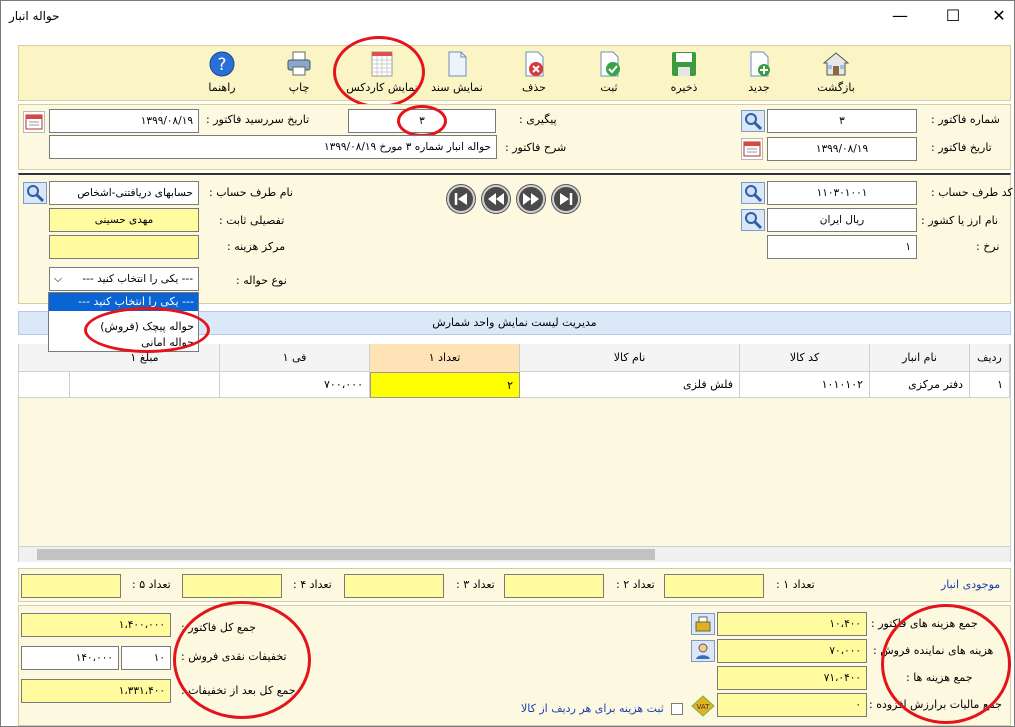 This screenshot has width=1015, height=727. Describe the element at coordinates (592, 708) in the screenshot. I see `per-row-label: ثبت هزینه برای هر ردیف از کالا` at that location.